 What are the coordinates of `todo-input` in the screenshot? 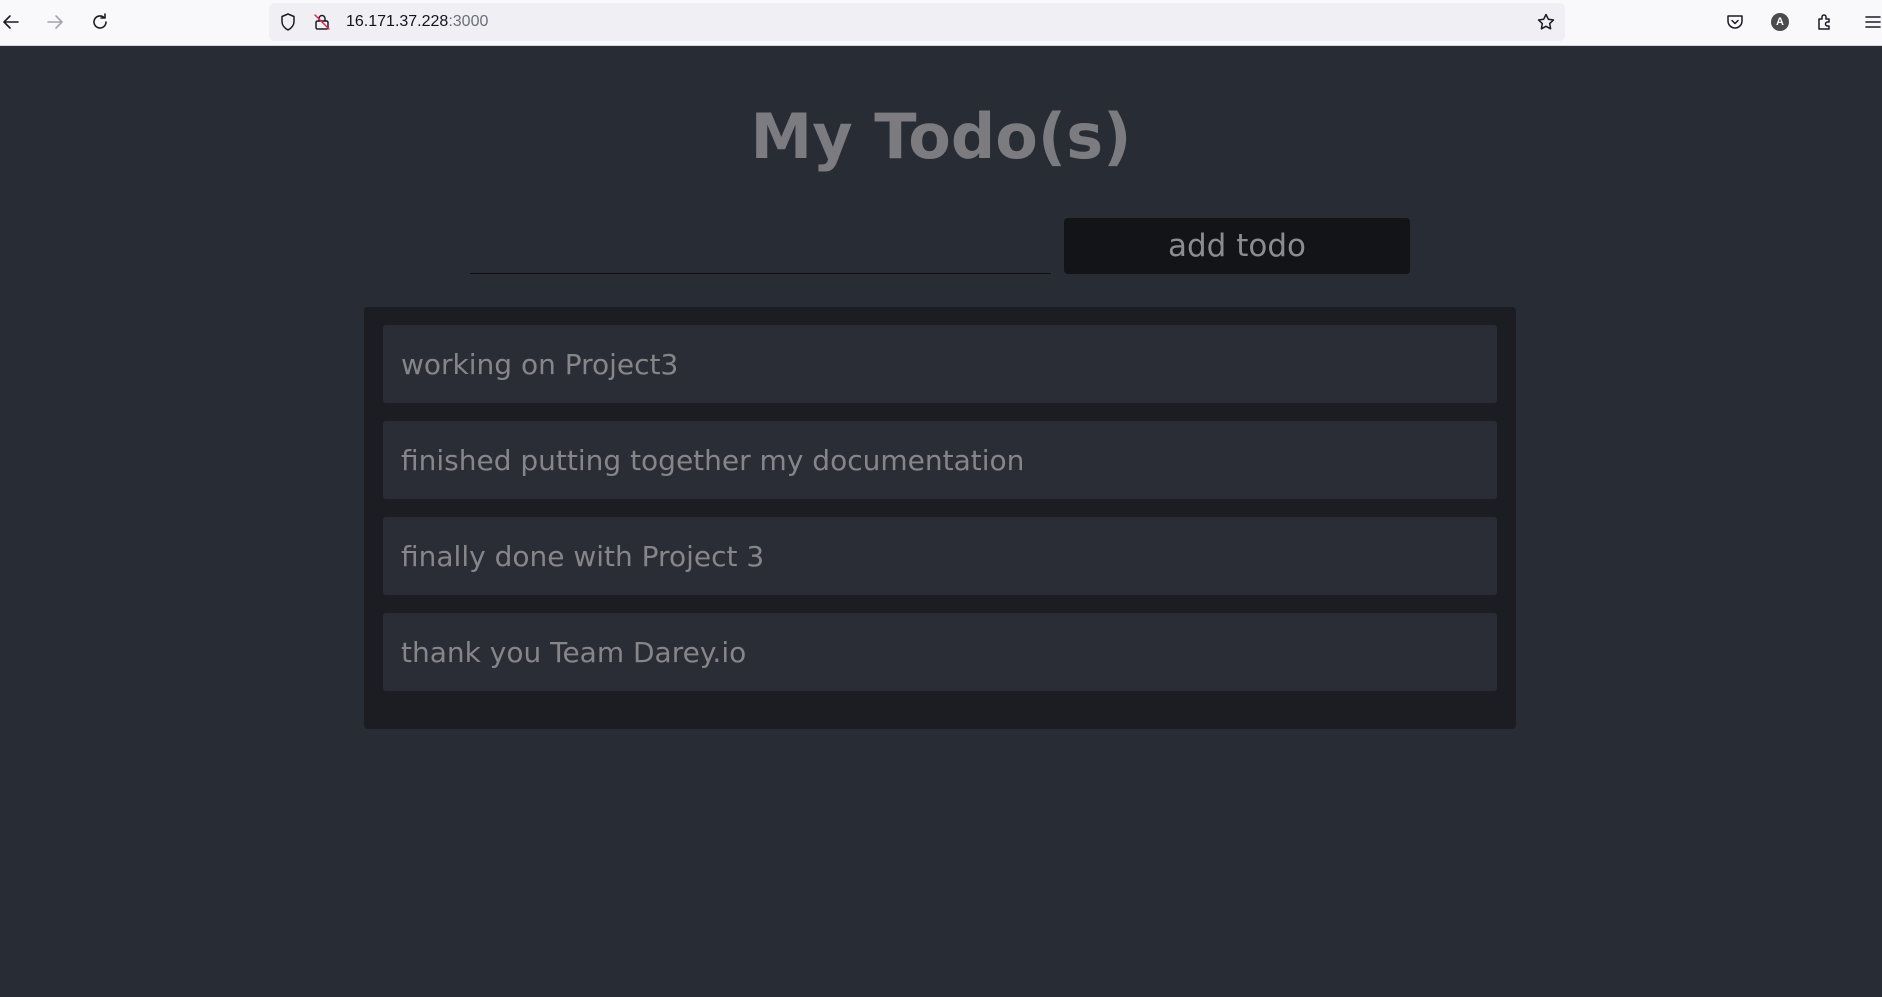 It's located at (760, 246).